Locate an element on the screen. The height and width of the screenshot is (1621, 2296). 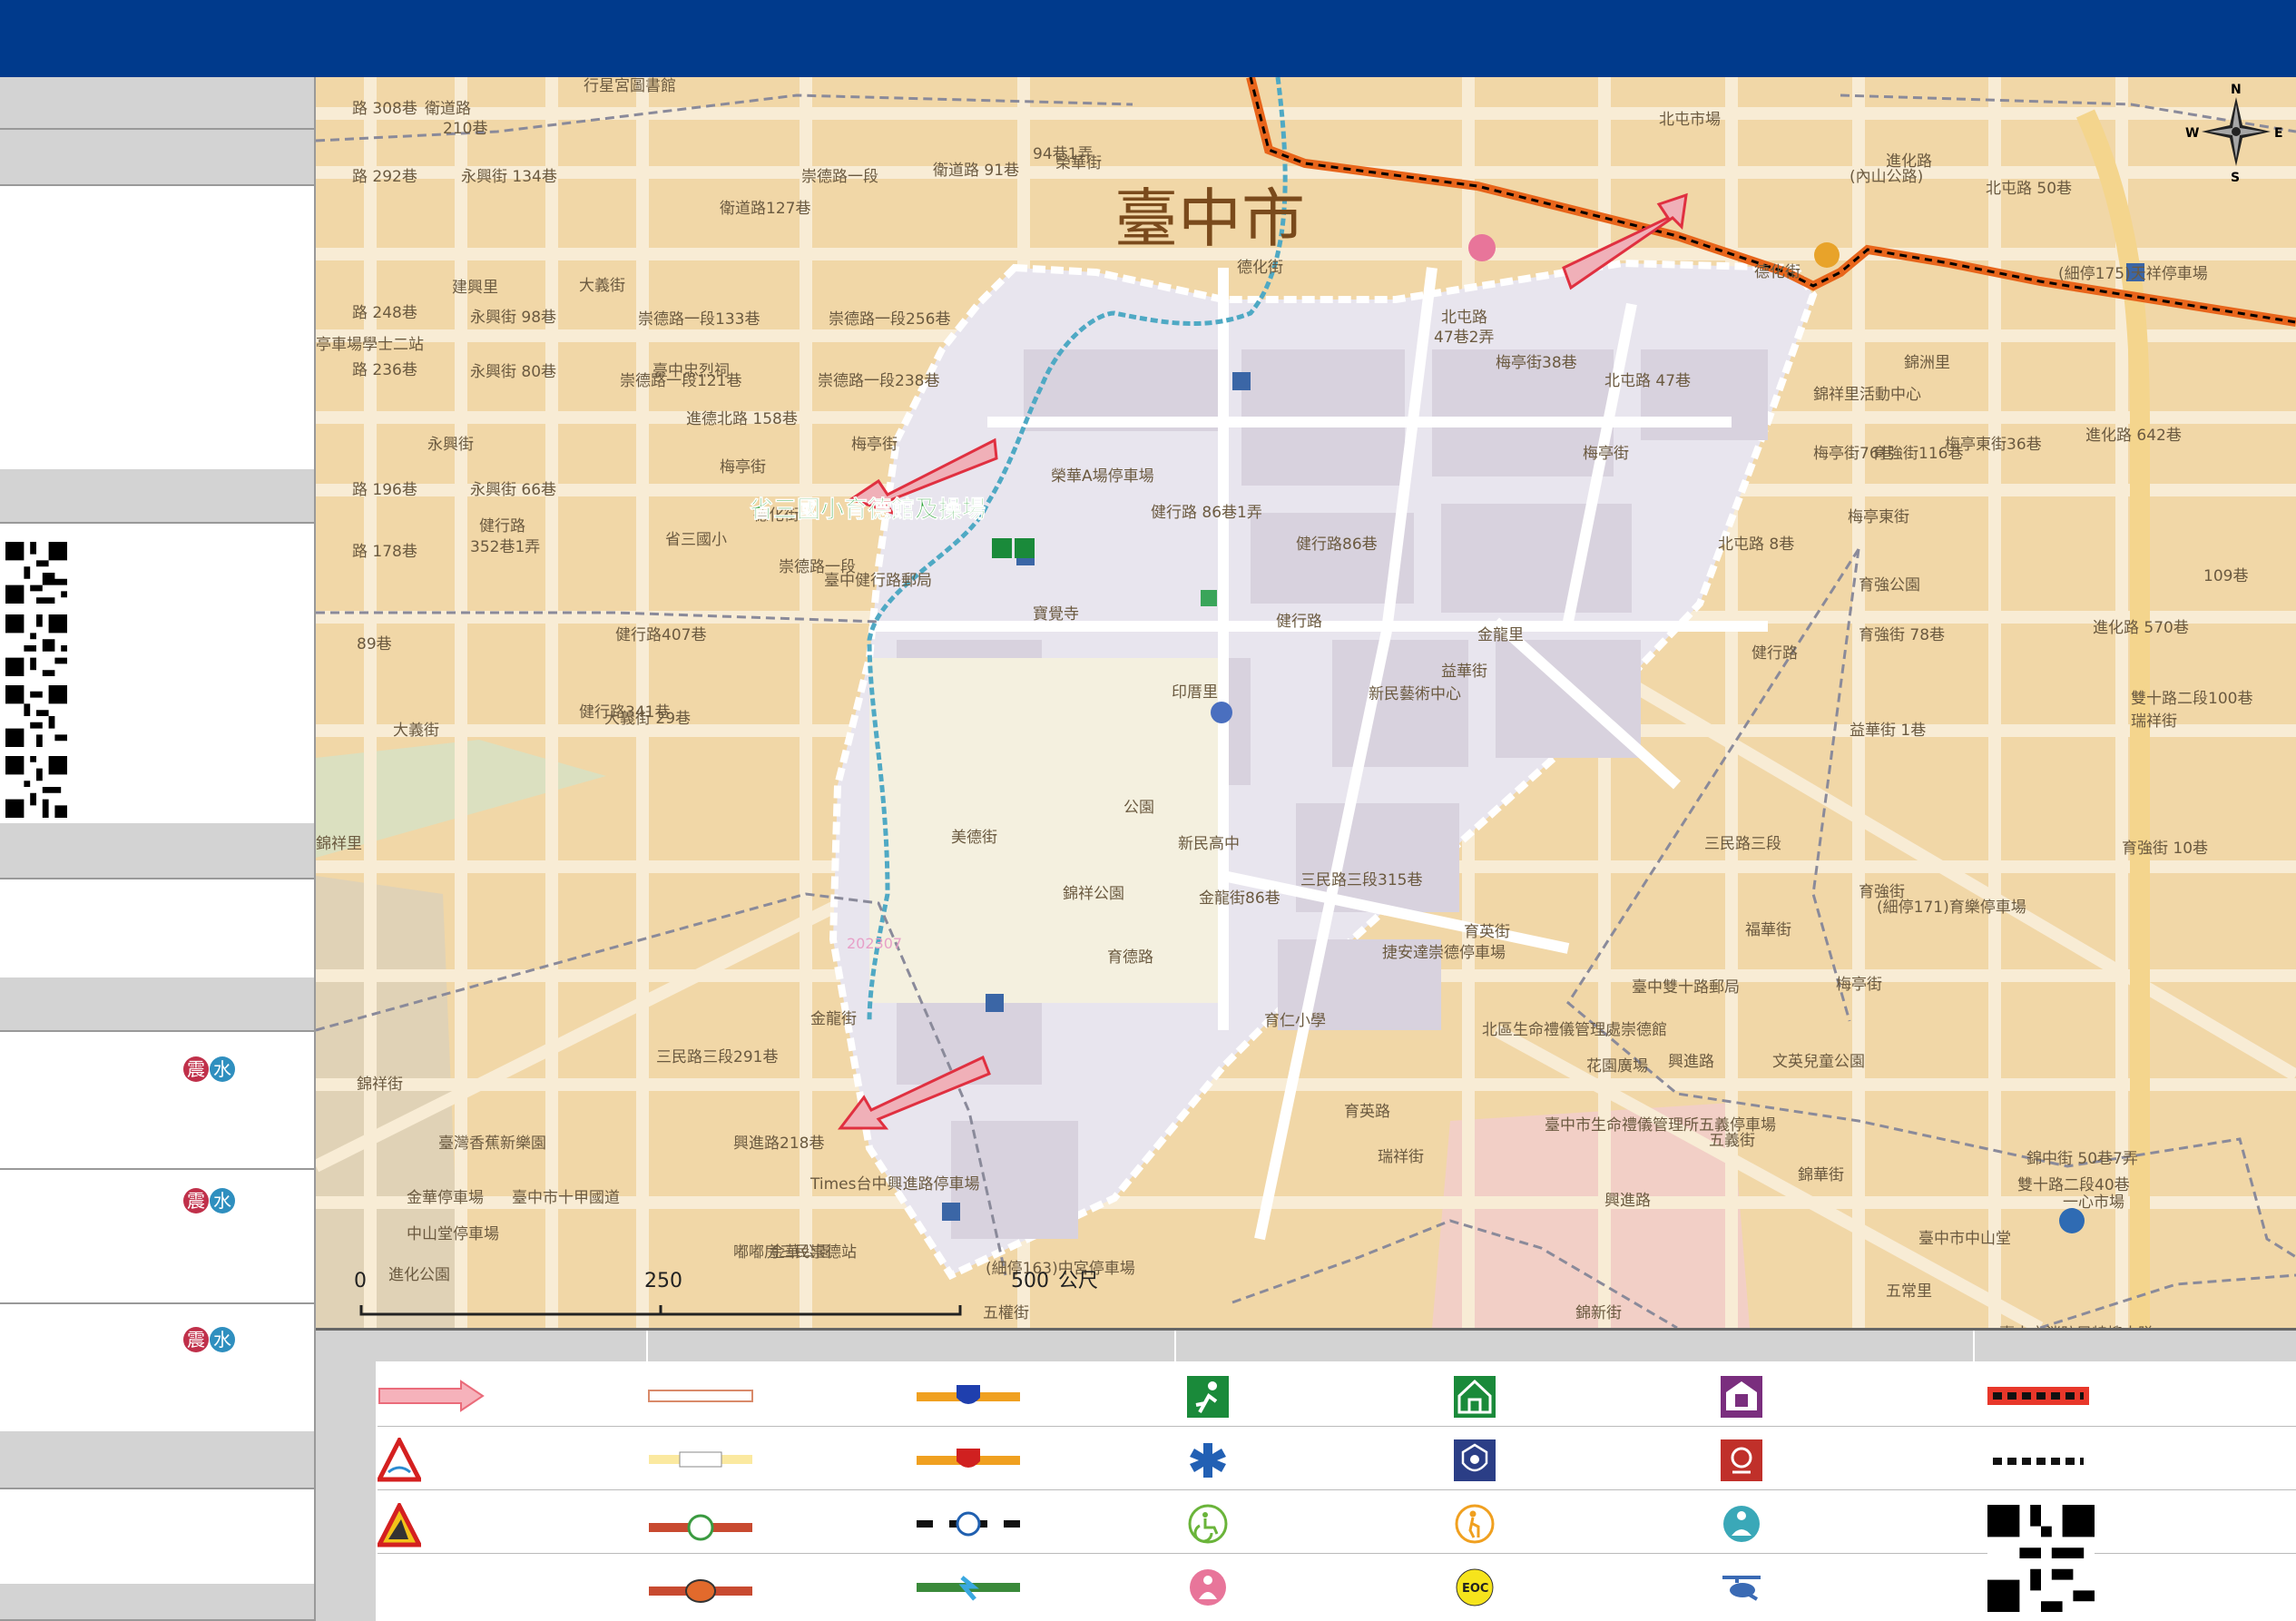
title-bar is located at coordinates (1148, 38).